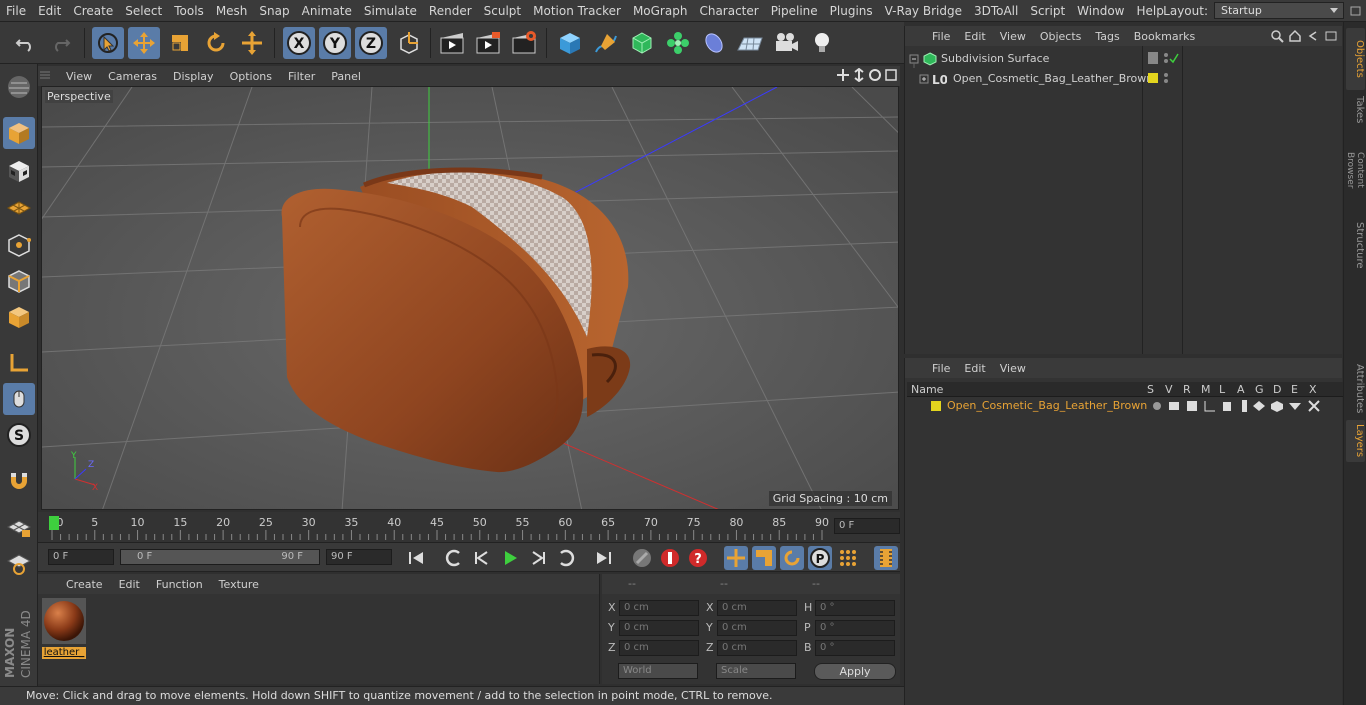  I want to click on next-frame-icon, so click(538, 558).